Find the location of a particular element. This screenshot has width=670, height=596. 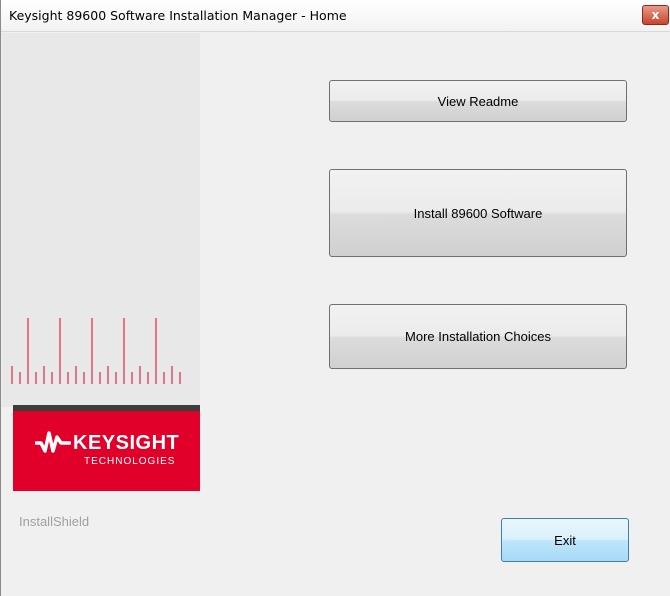

view-readme-label: View Readme is located at coordinates (478, 101).